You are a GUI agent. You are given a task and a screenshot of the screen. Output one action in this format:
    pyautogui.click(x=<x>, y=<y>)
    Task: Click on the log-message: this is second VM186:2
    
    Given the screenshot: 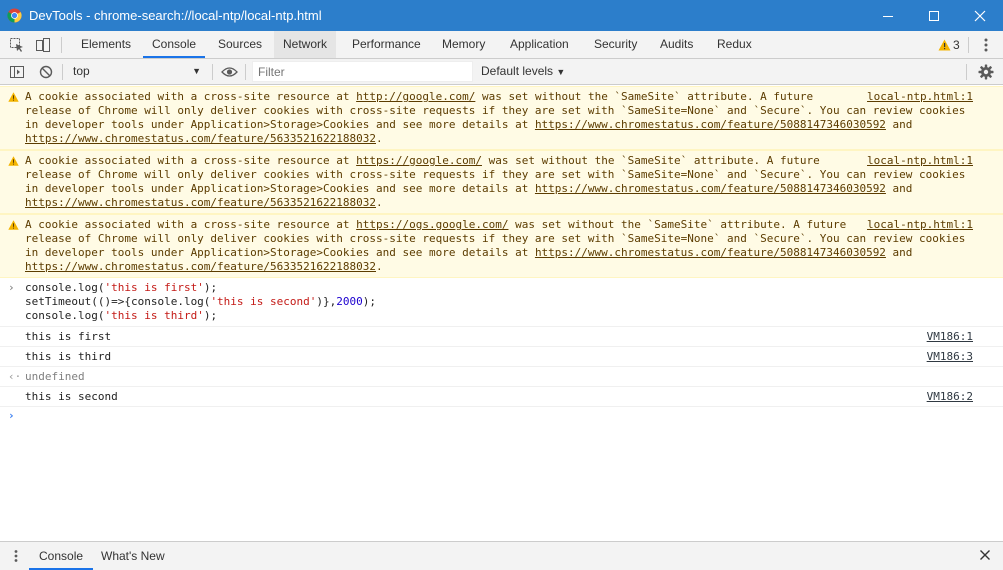 What is the action you would take?
    pyautogui.click(x=501, y=397)
    